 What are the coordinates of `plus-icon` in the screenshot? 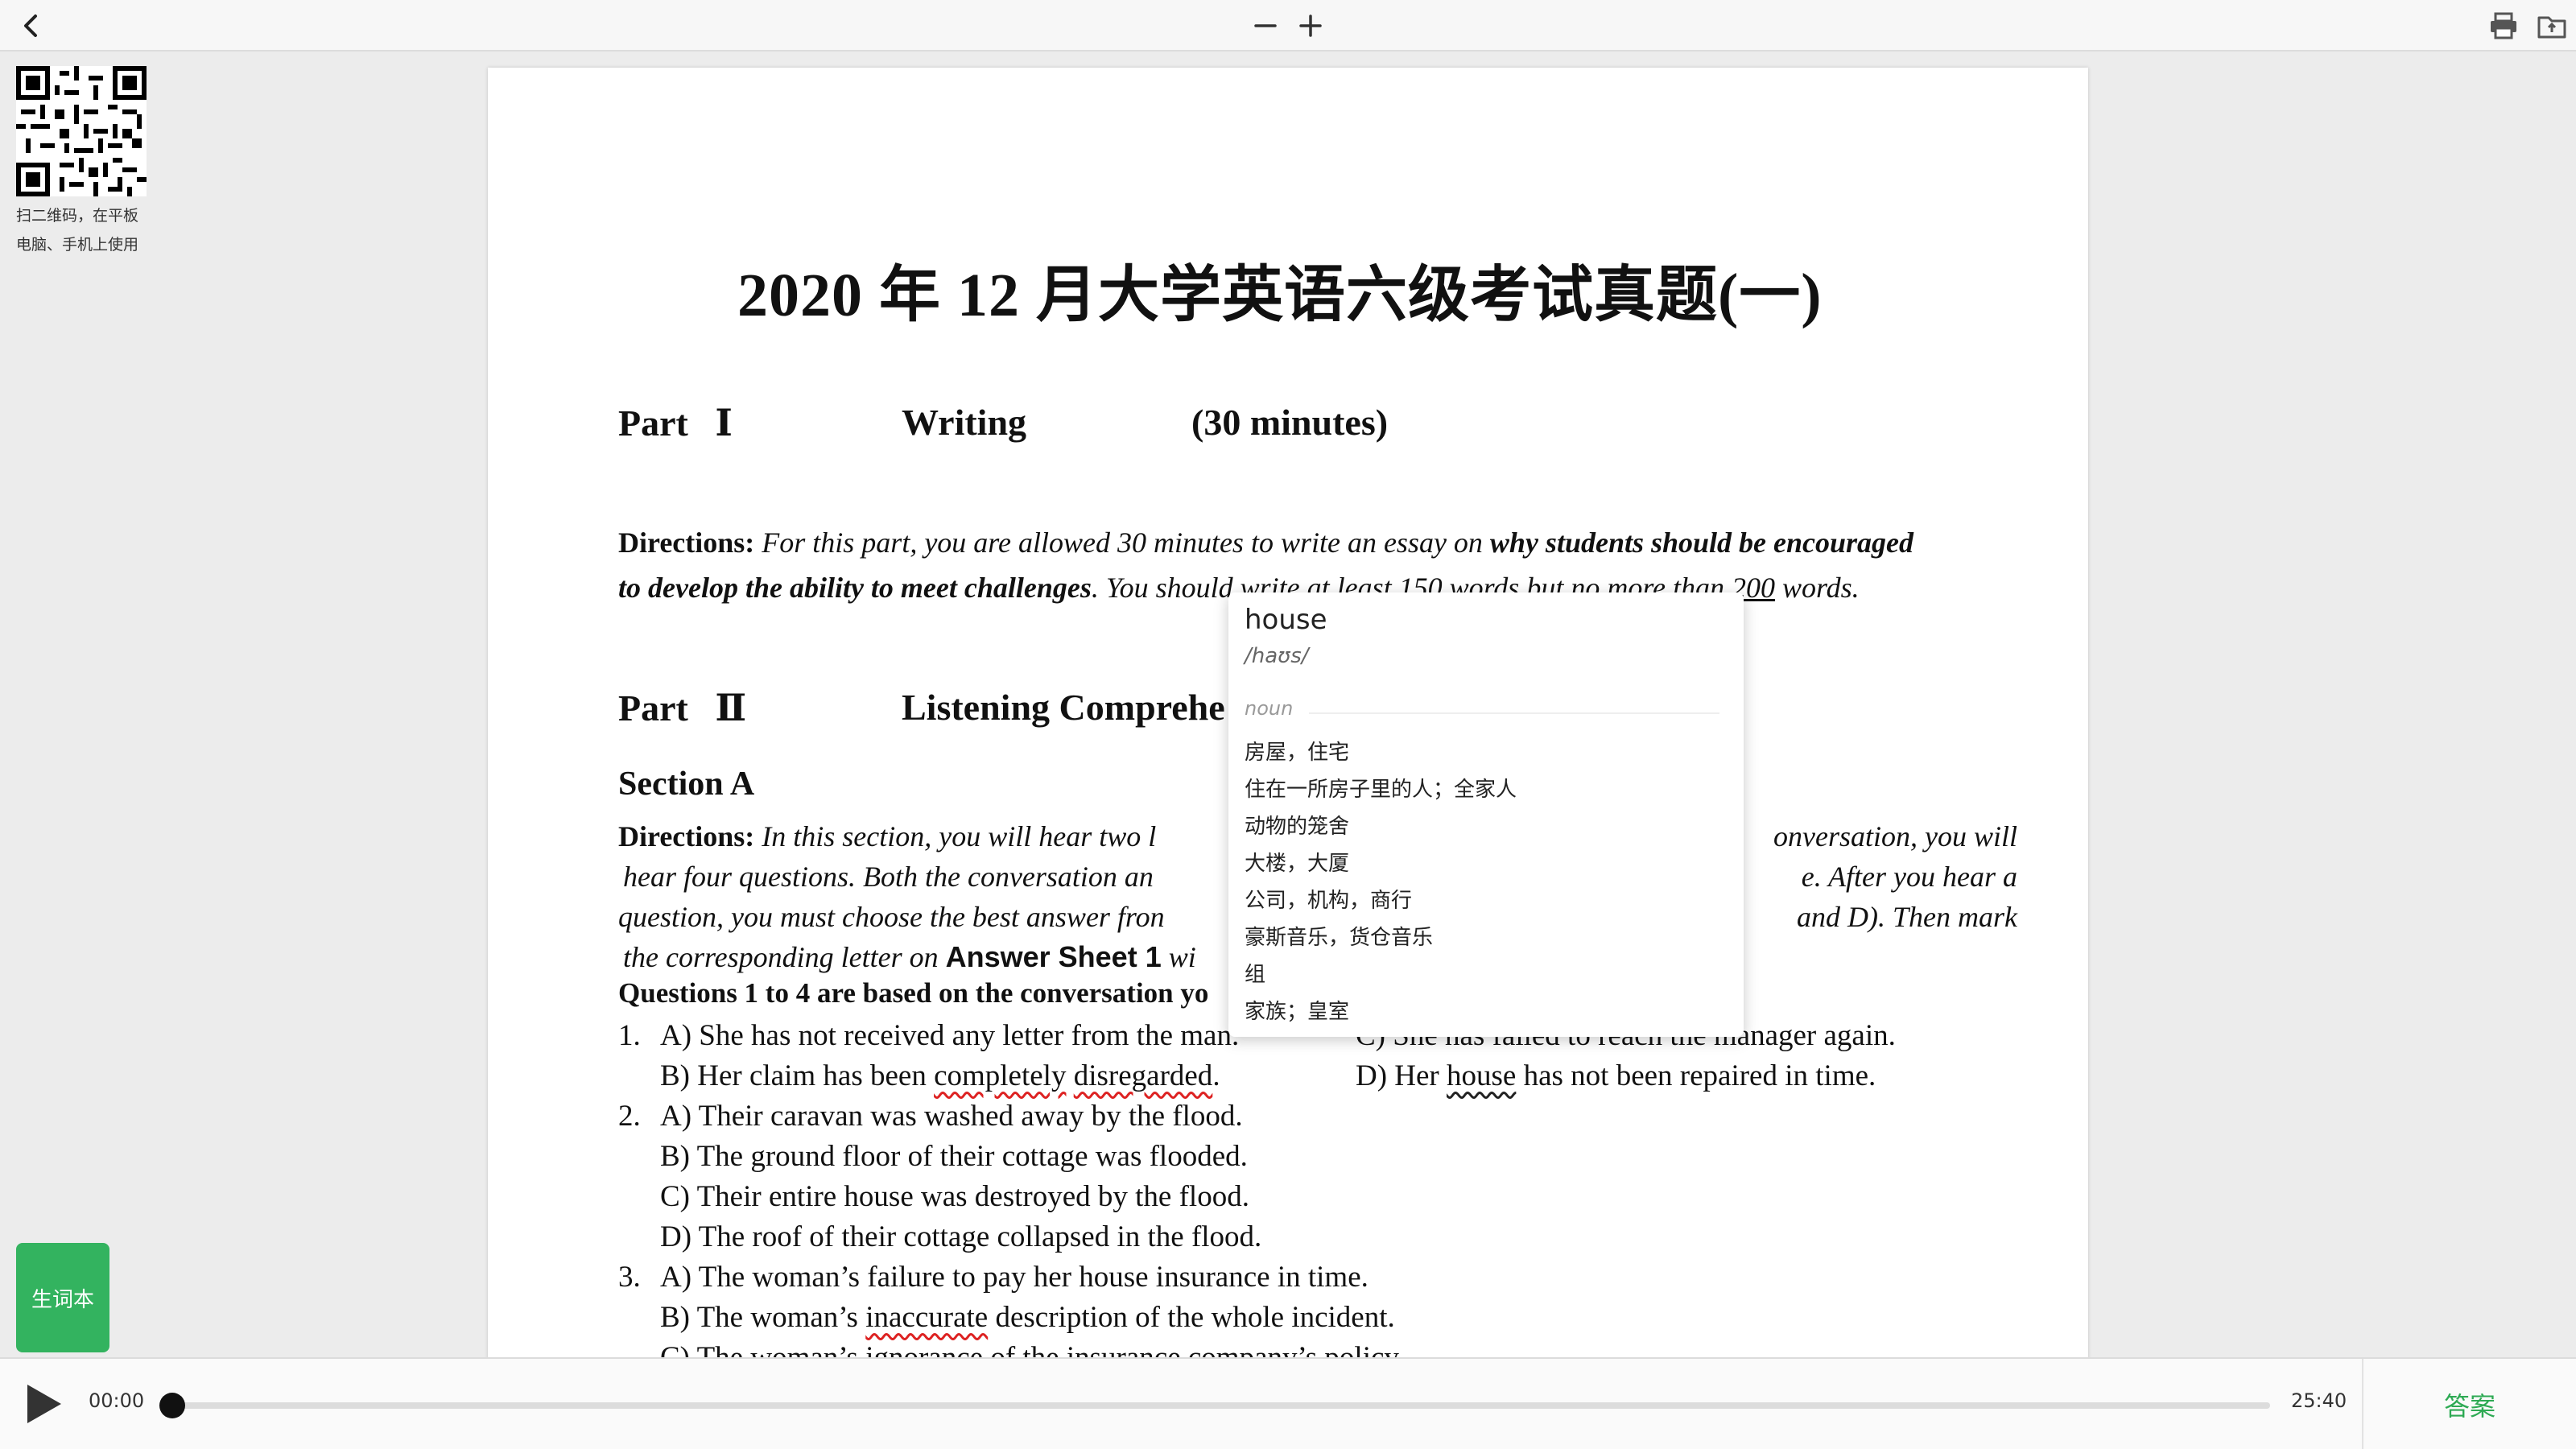 It's located at (1310, 25).